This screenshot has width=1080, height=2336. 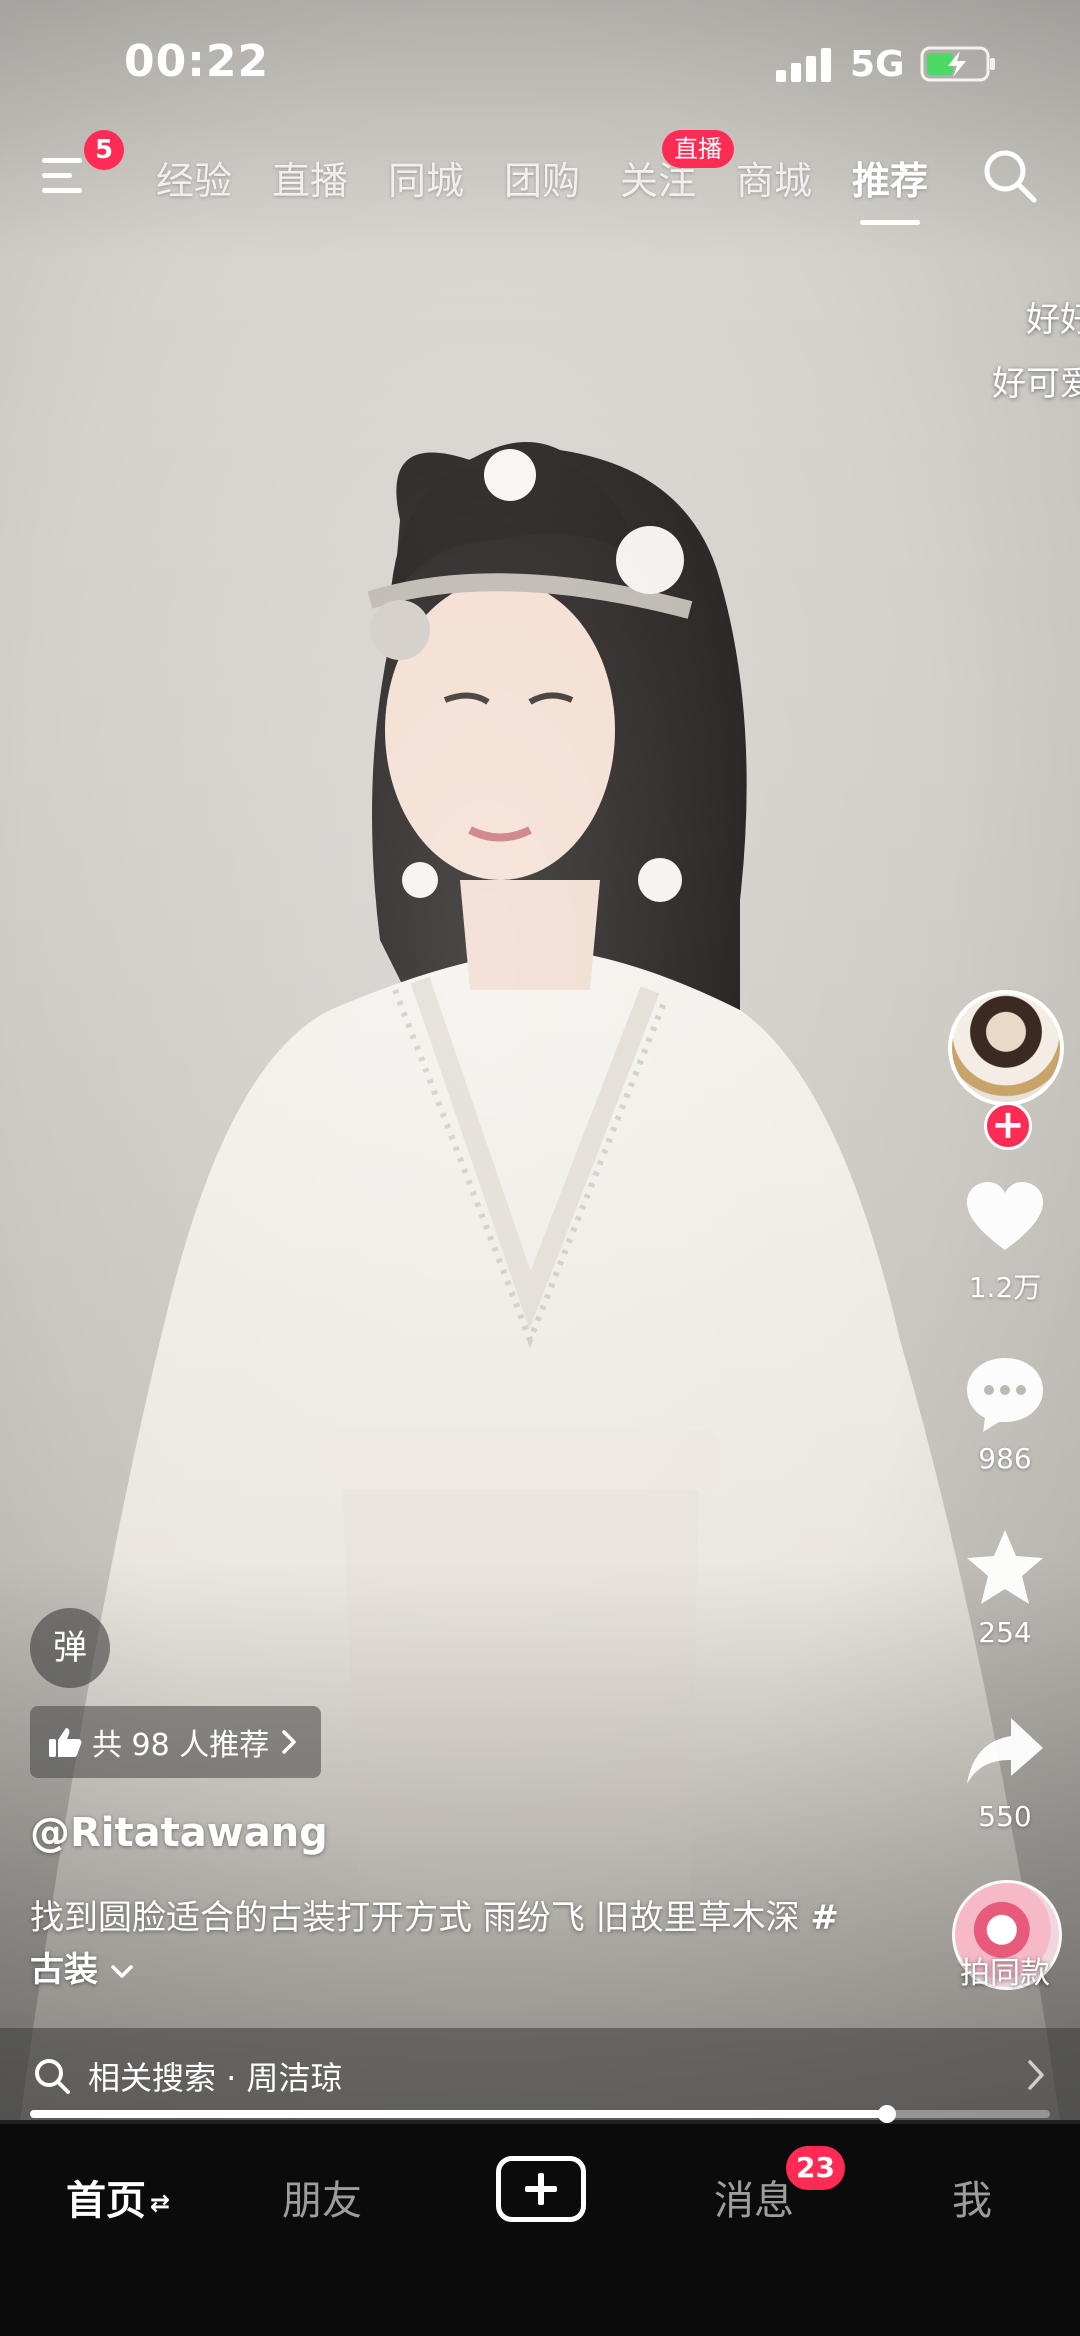 What do you see at coordinates (698, 149) in the screenshot?
I see `live-badge: 直播` at bounding box center [698, 149].